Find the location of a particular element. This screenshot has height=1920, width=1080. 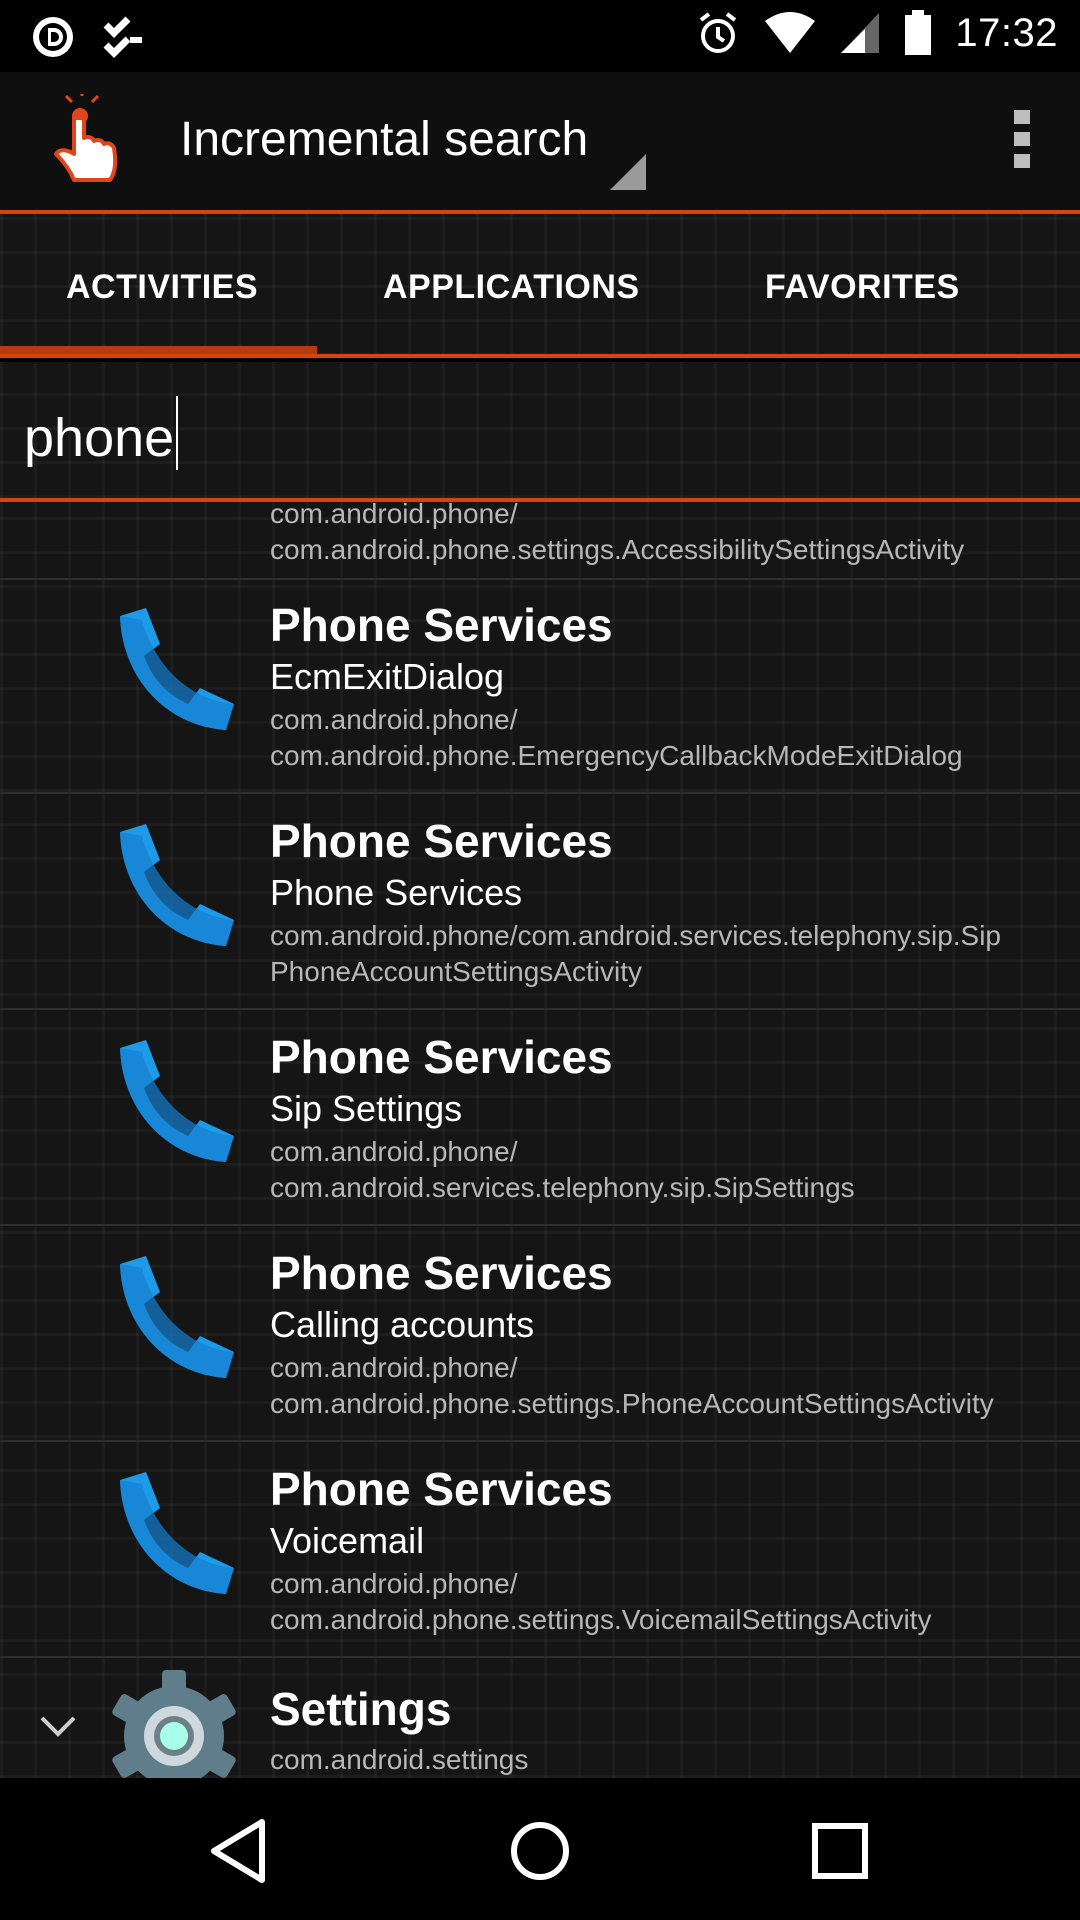

list-item-settings: Settings com.android.settings is located at coordinates (540, 1715).